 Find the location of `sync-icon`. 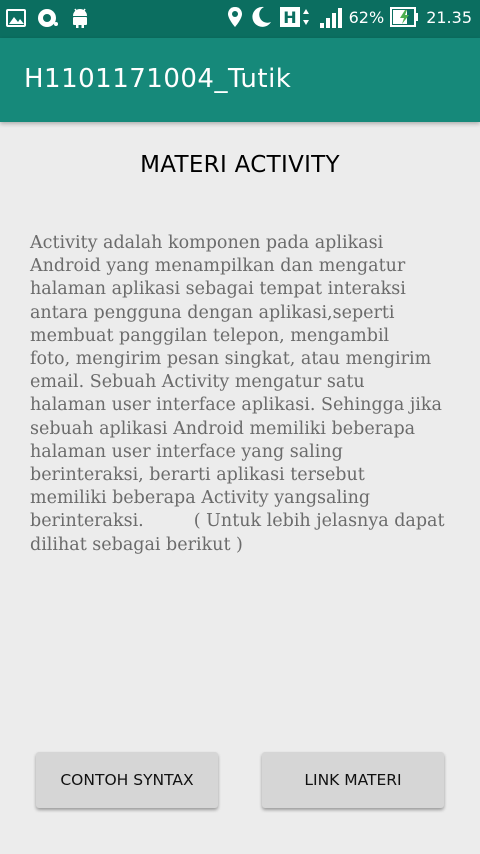

sync-icon is located at coordinates (48, 18).